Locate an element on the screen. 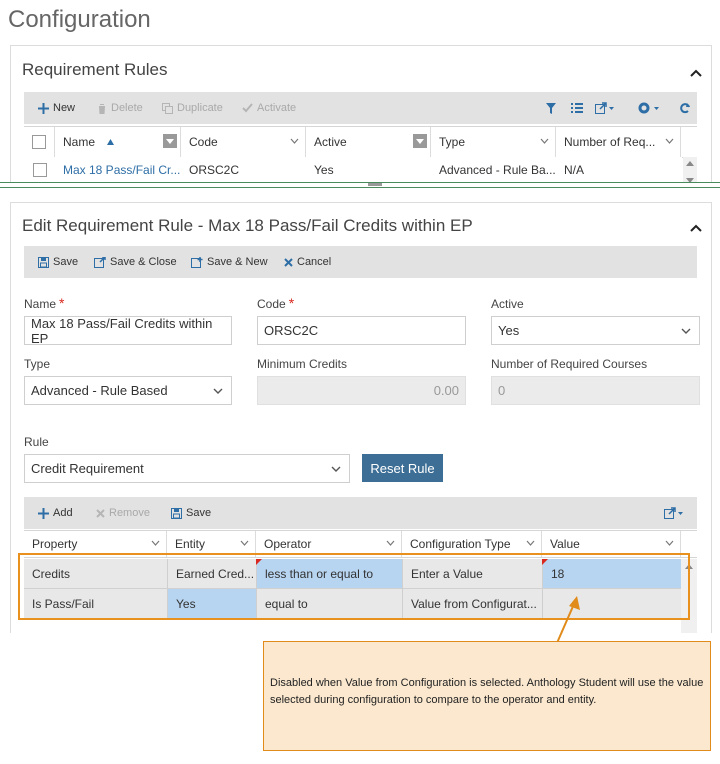 This screenshot has height=764, width=720. required-mark: * is located at coordinates (291, 303).